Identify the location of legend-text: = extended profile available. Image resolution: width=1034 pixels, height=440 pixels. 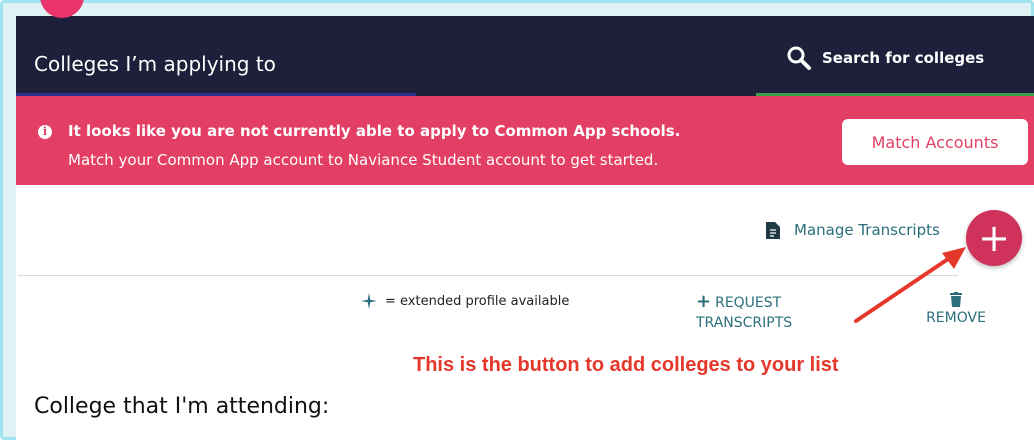
(477, 301).